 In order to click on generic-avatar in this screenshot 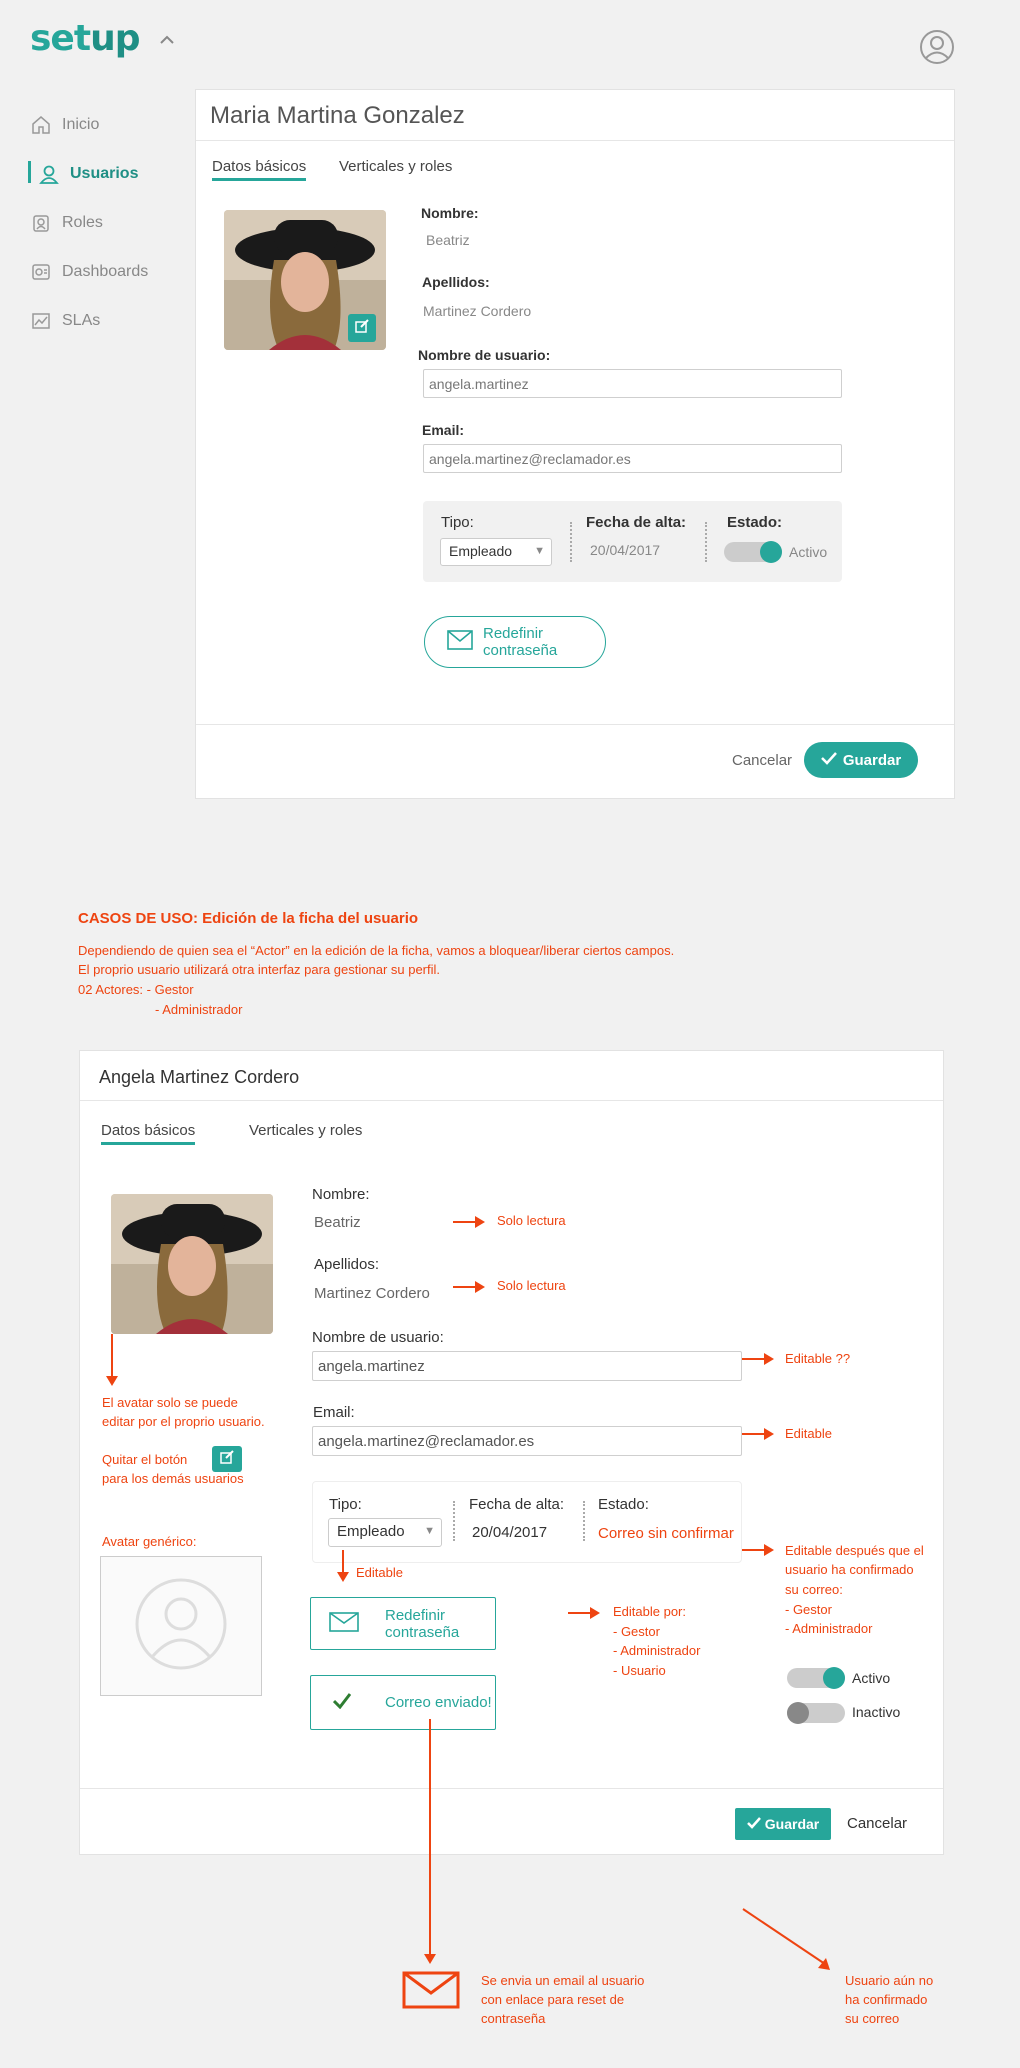, I will do `click(181, 1626)`.